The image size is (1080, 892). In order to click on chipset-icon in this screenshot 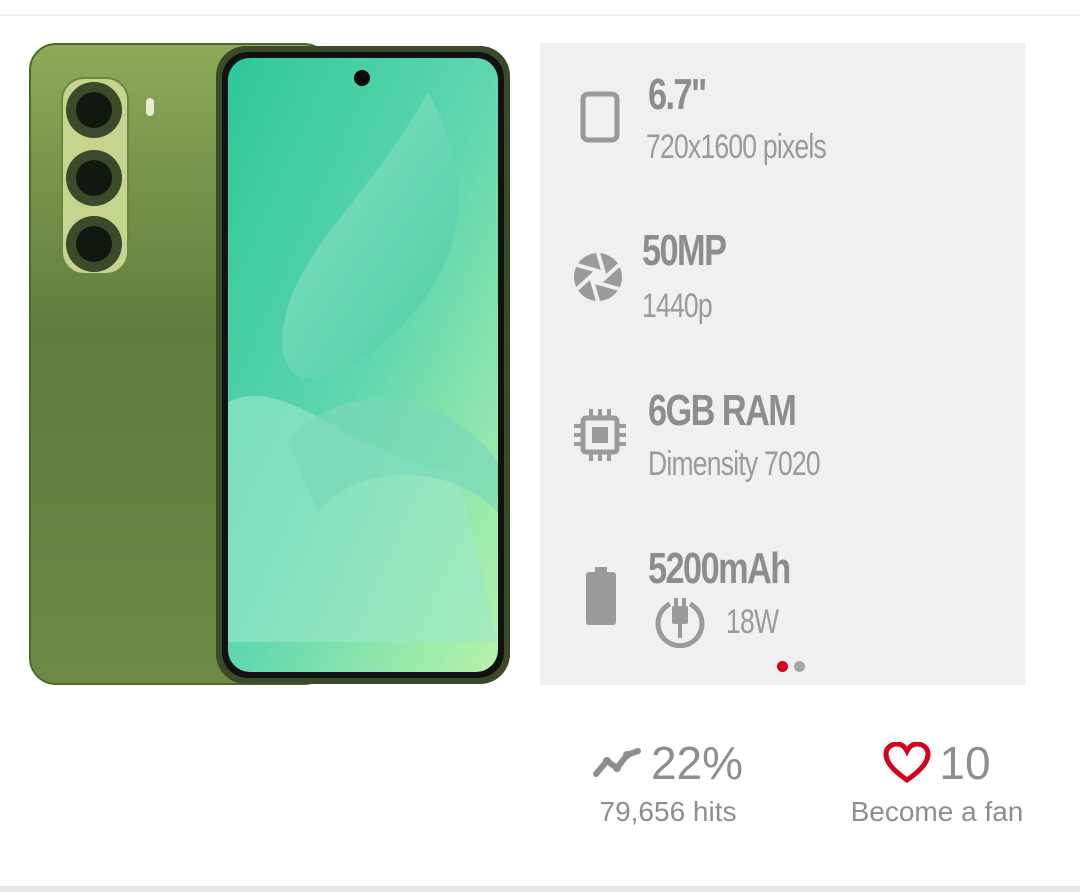, I will do `click(600, 435)`.